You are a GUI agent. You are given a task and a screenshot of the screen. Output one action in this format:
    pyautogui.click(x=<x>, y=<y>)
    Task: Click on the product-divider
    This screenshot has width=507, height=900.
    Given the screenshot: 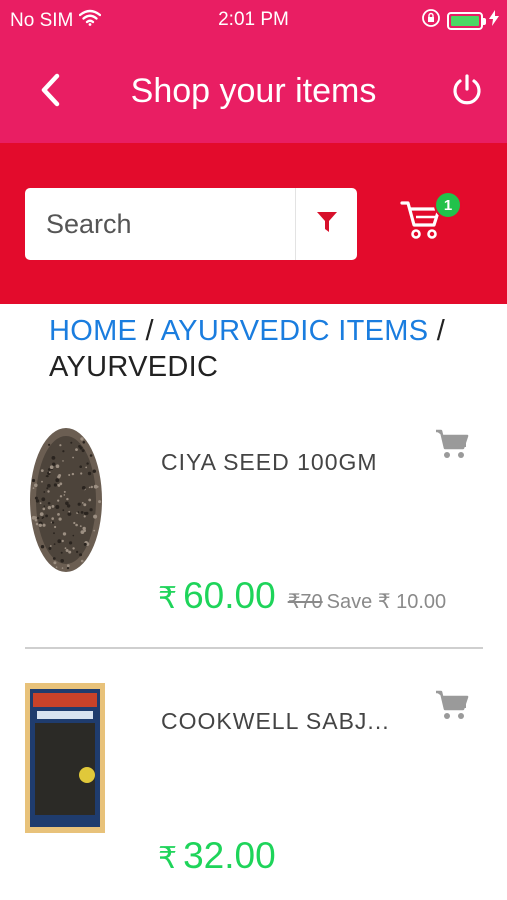 What is the action you would take?
    pyautogui.click(x=254, y=648)
    